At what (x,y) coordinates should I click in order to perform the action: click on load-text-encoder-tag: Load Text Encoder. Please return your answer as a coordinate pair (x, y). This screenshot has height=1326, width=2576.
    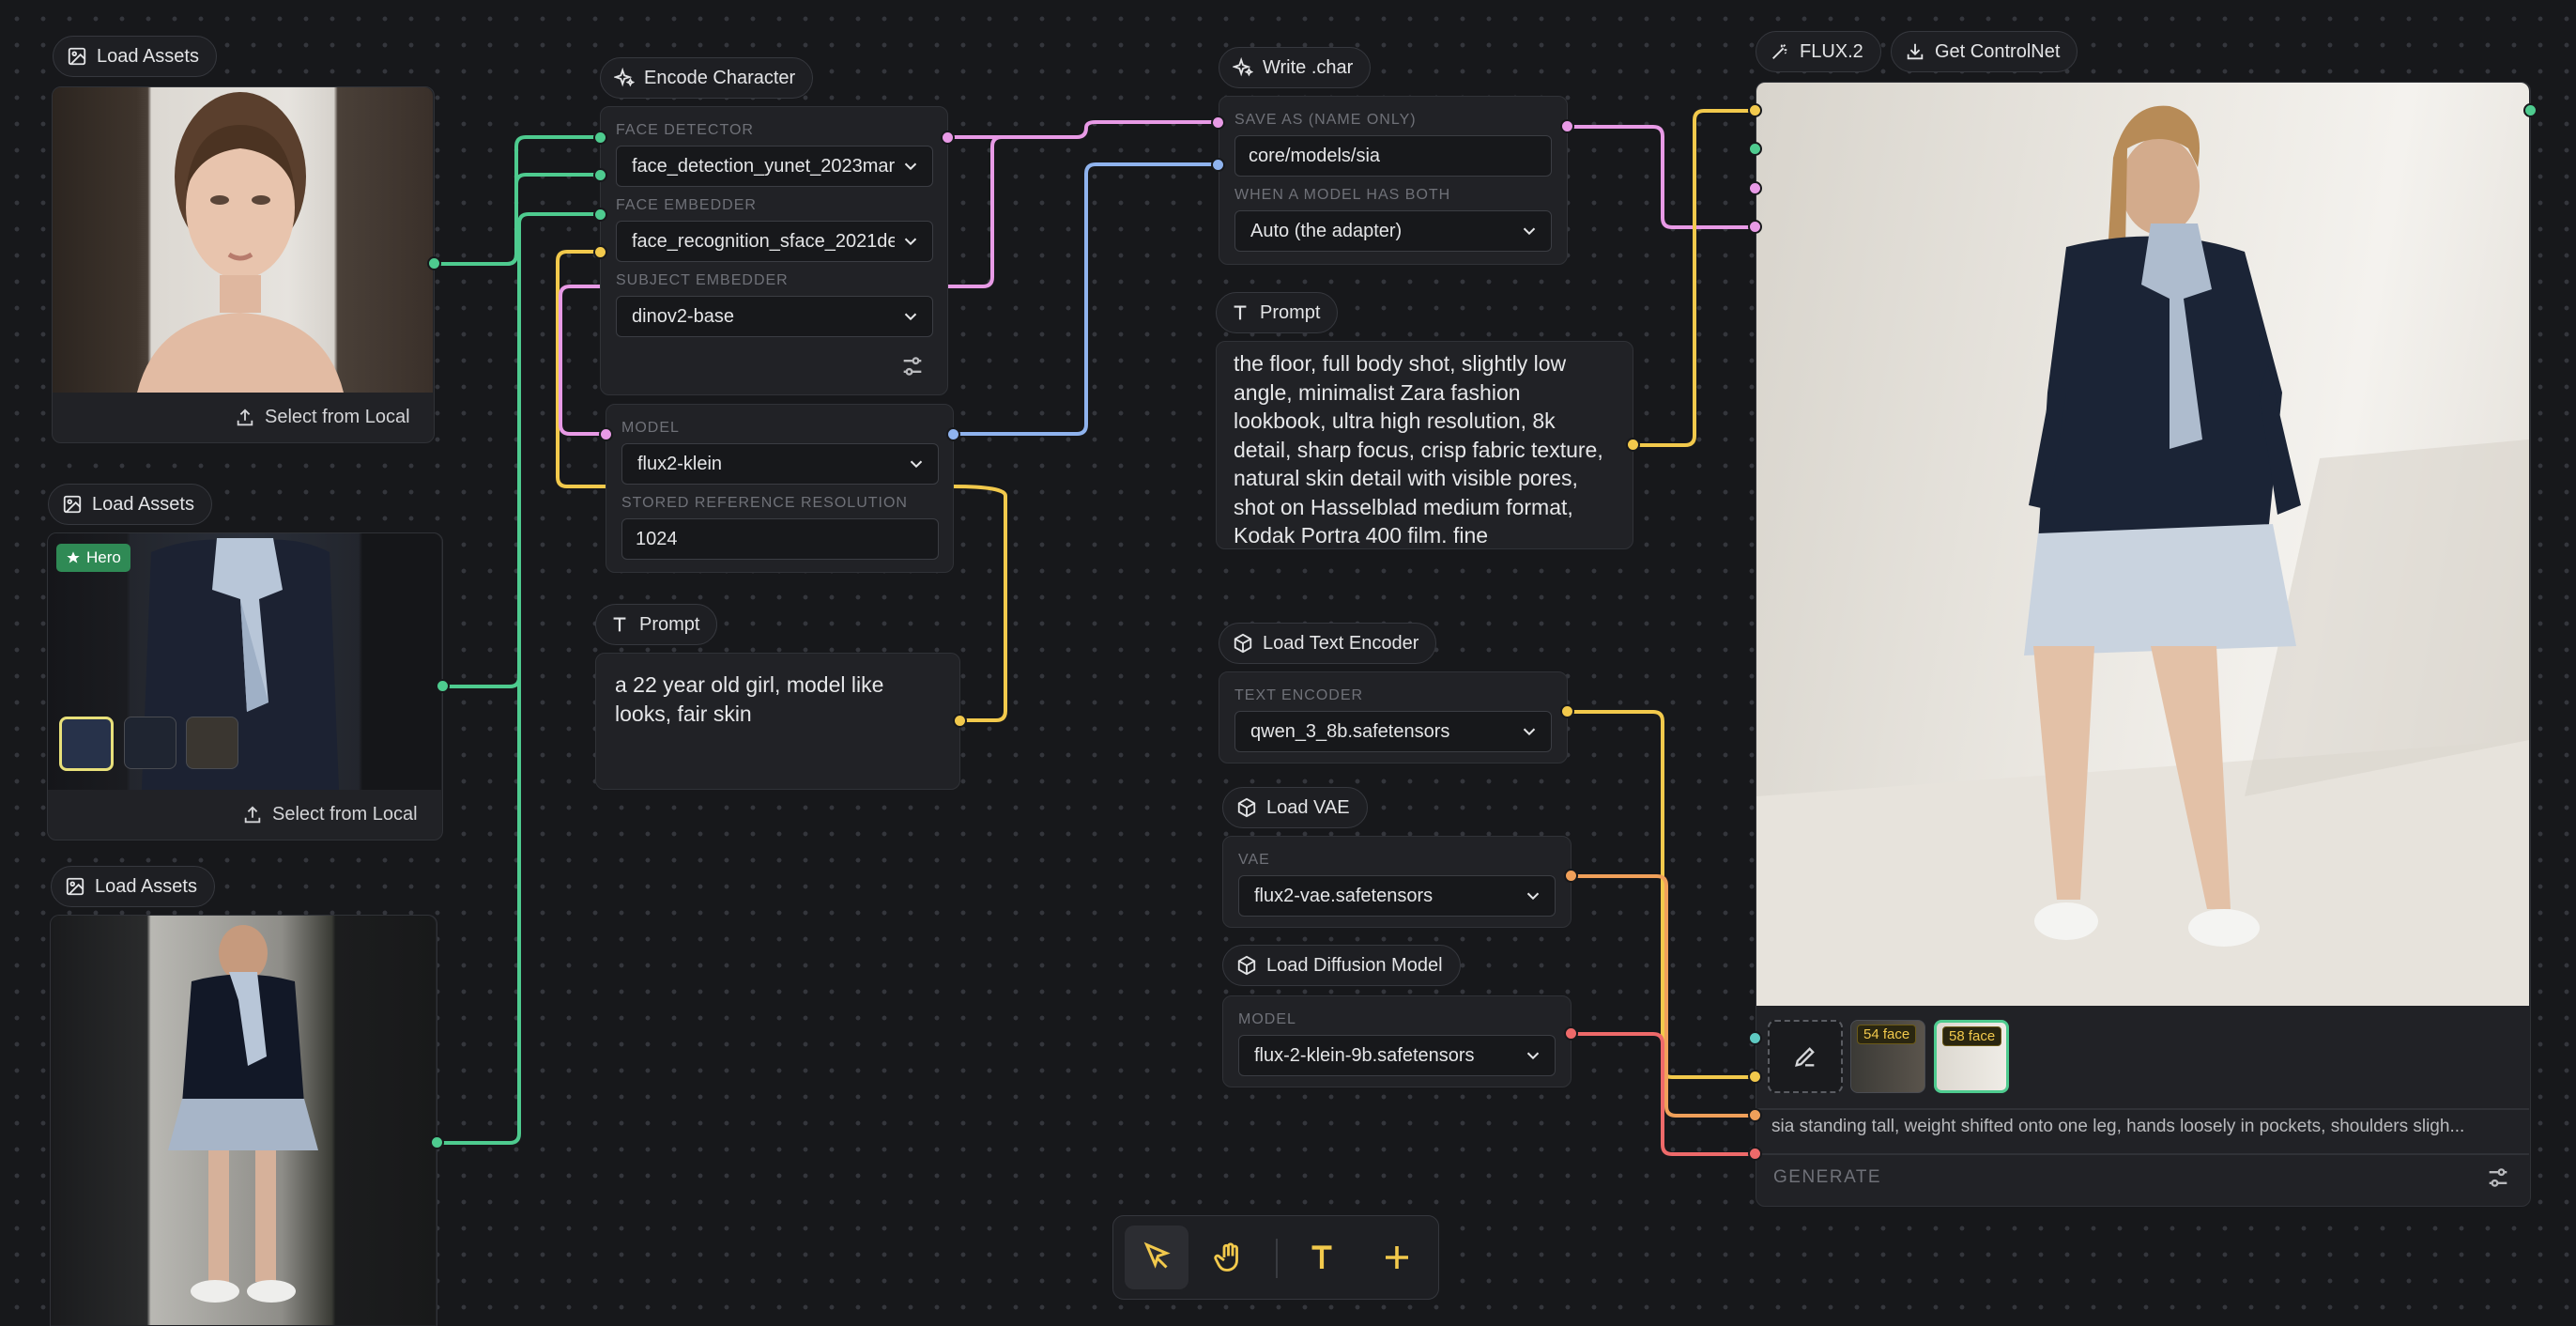
    Looking at the image, I should click on (1328, 643).